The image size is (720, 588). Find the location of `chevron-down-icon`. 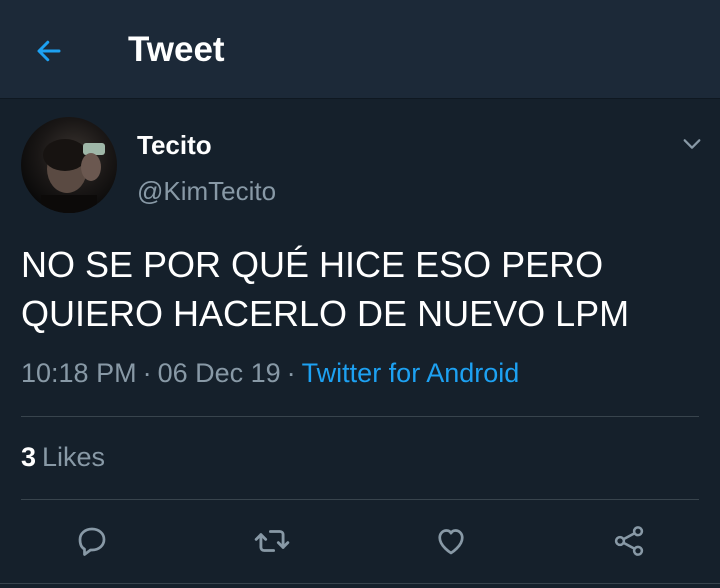

chevron-down-icon is located at coordinates (692, 144).